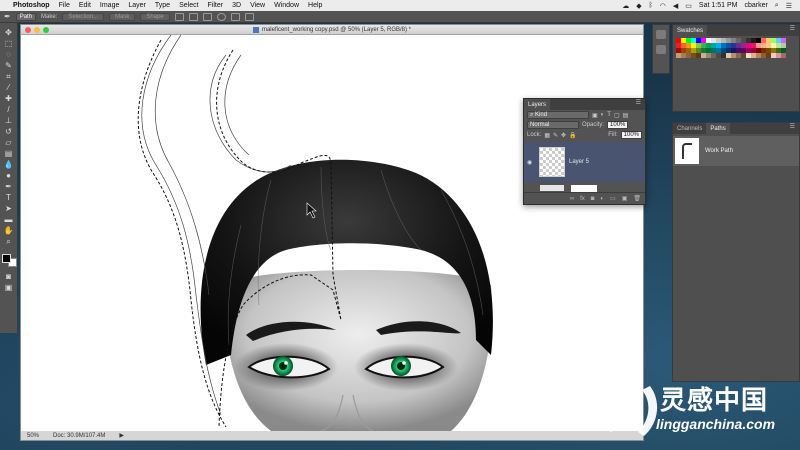 The image size is (800, 450). Describe the element at coordinates (9, 175) in the screenshot. I see `dodge-tool-icon: ●` at that location.